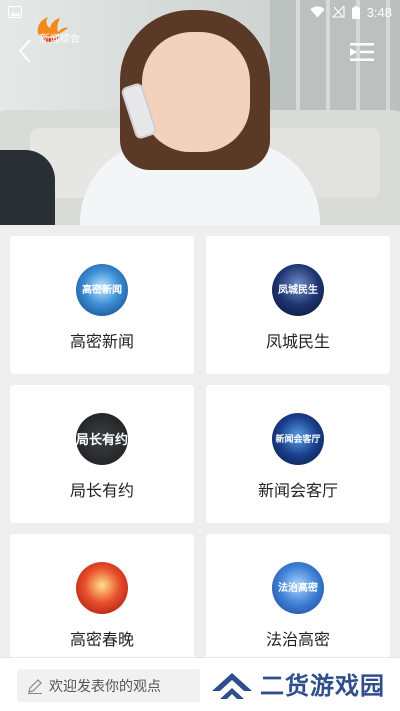 The width and height of the screenshot is (400, 711). What do you see at coordinates (102, 588) in the screenshot?
I see `gaomi-spring-gala-thumbnail-icon` at bounding box center [102, 588].